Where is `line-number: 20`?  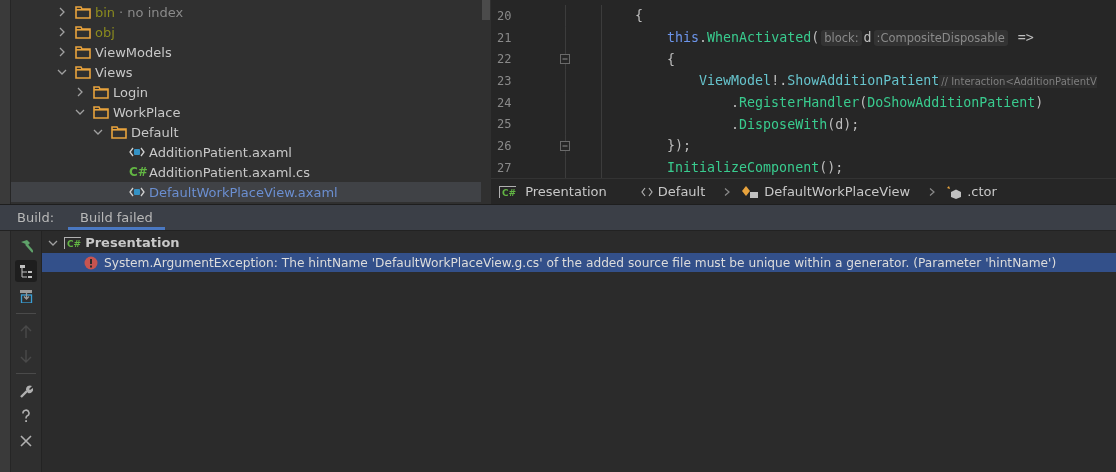 line-number: 20 is located at coordinates (504, 15).